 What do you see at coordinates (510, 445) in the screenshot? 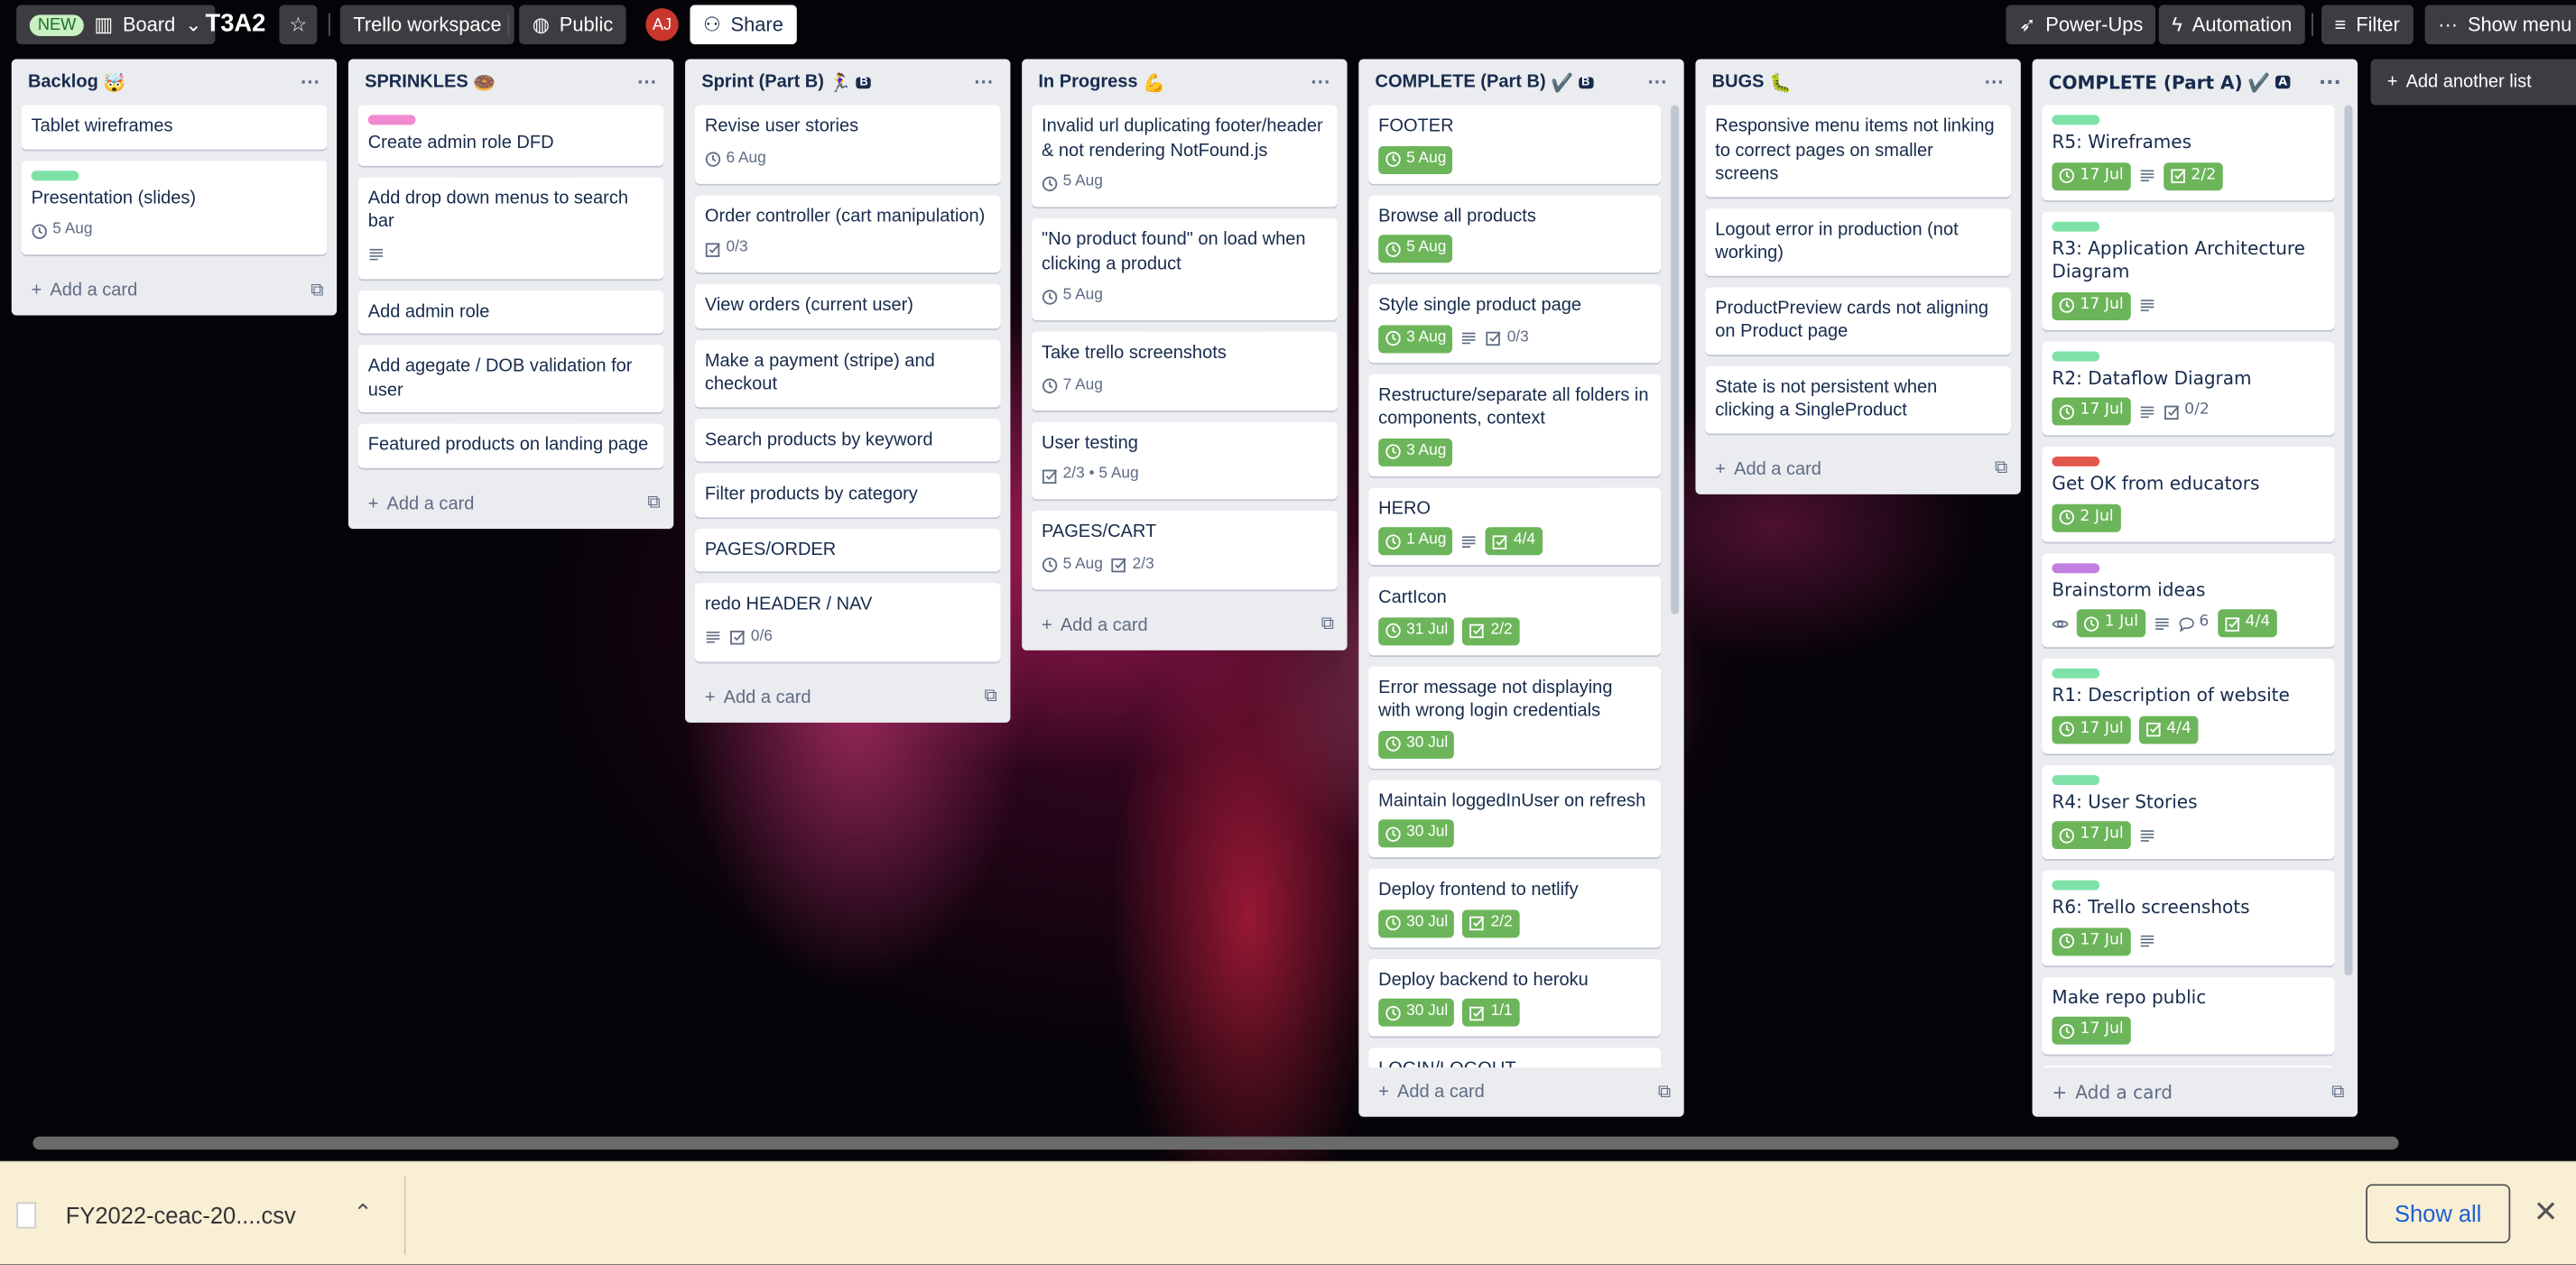
I see `card: Featured products on landing page` at bounding box center [510, 445].